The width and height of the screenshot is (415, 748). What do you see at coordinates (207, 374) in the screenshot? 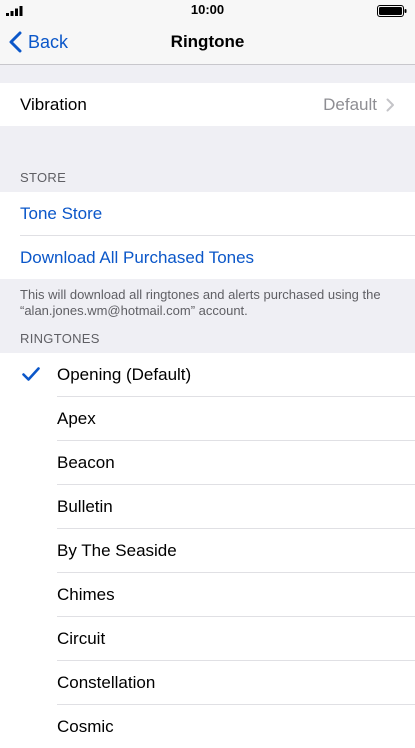
I see `list-item: Opening (Default)` at bounding box center [207, 374].